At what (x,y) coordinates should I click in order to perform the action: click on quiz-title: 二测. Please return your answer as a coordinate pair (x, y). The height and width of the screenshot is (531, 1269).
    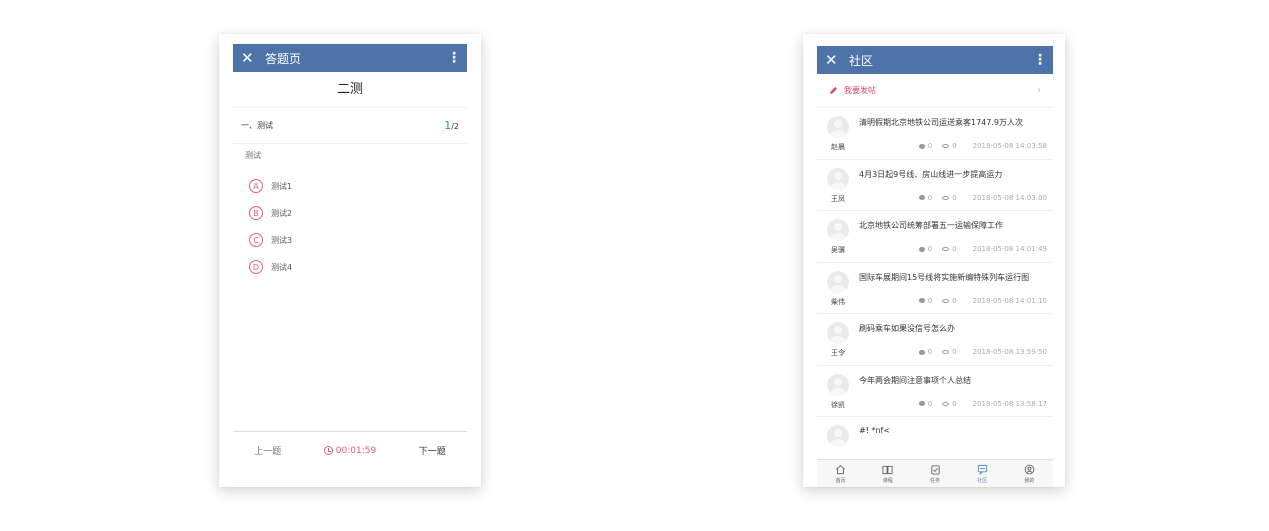
    Looking at the image, I should click on (350, 90).